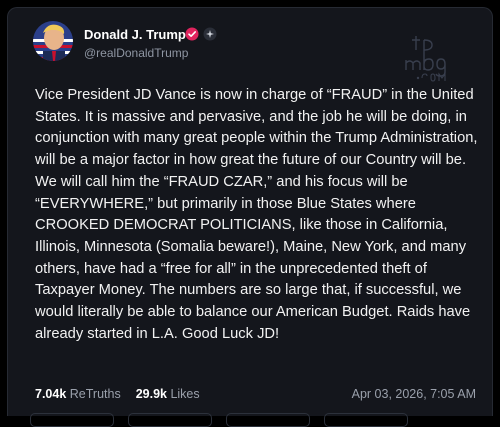 The height and width of the screenshot is (427, 500). I want to click on author-name: Donald J. Trump, so click(135, 34).